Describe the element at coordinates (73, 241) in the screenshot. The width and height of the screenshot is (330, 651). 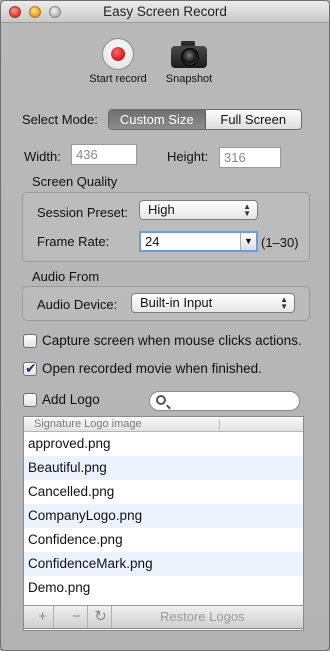
I see `frame-rate-label: Frame Rate:` at that location.